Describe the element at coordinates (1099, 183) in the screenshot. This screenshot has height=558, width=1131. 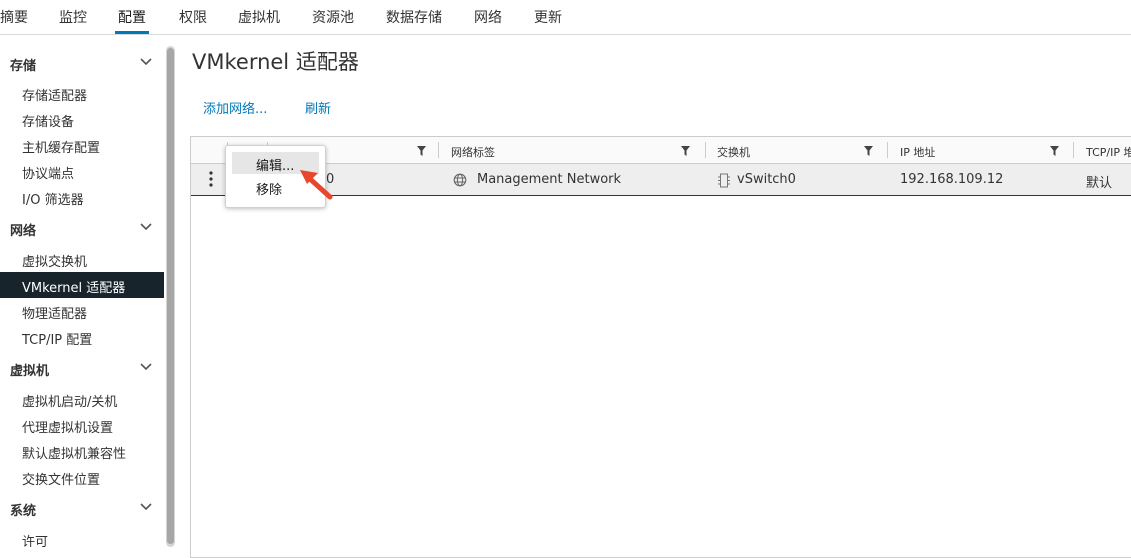
I see `cell-tcpip-stack: 默认` at that location.